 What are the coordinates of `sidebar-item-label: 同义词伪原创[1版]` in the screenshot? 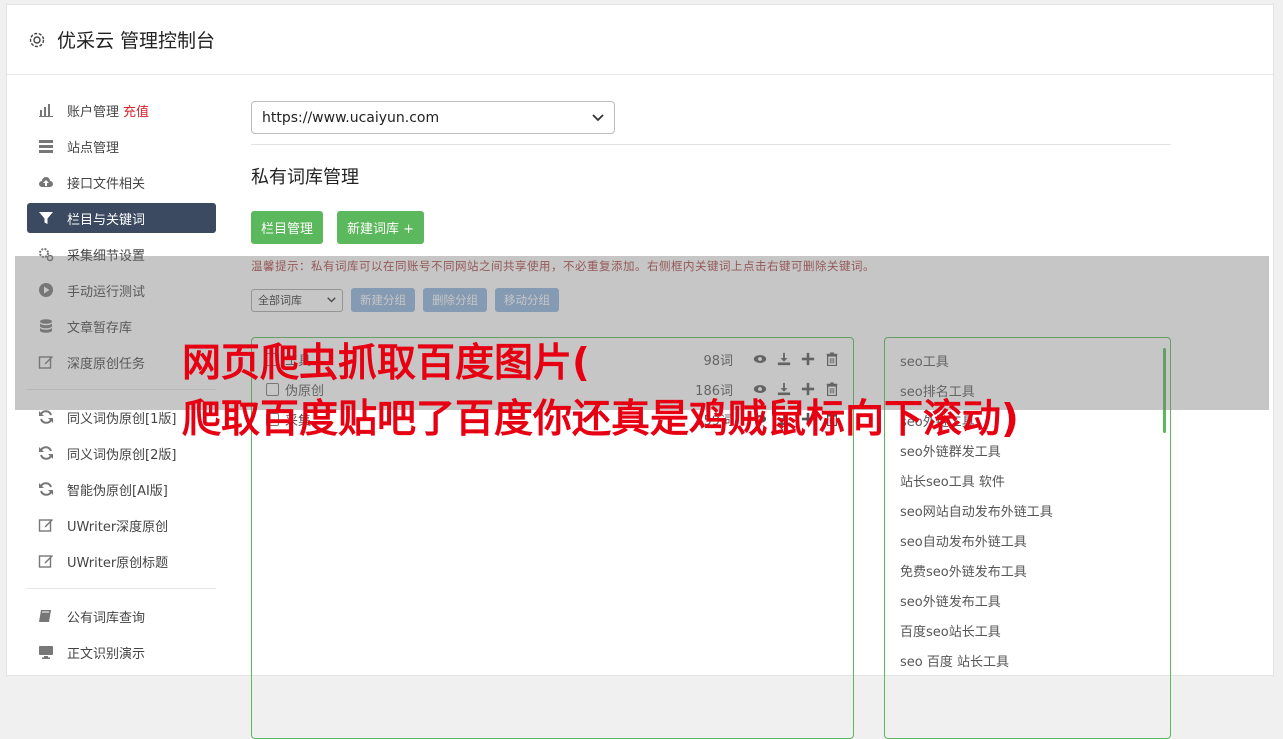 It's located at (122, 419).